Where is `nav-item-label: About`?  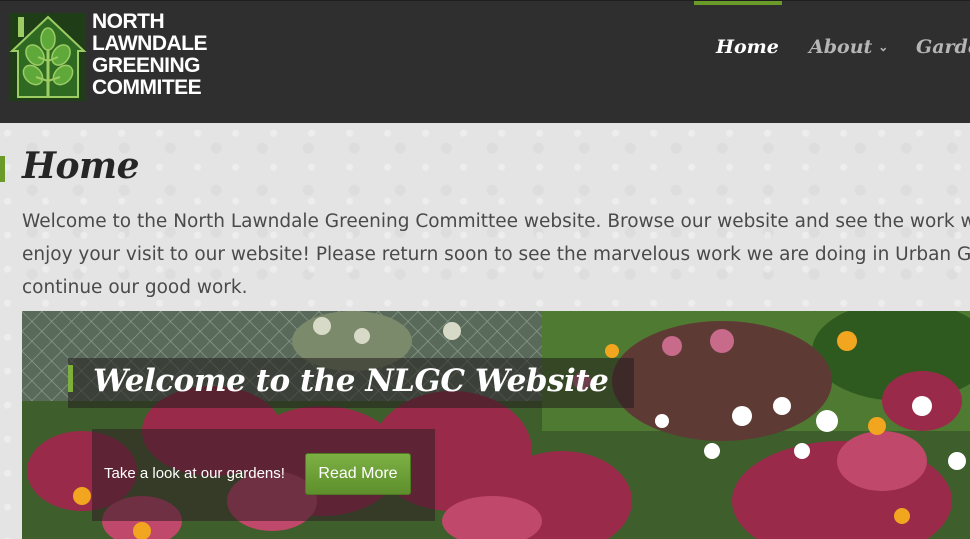 nav-item-label: About is located at coordinates (841, 47).